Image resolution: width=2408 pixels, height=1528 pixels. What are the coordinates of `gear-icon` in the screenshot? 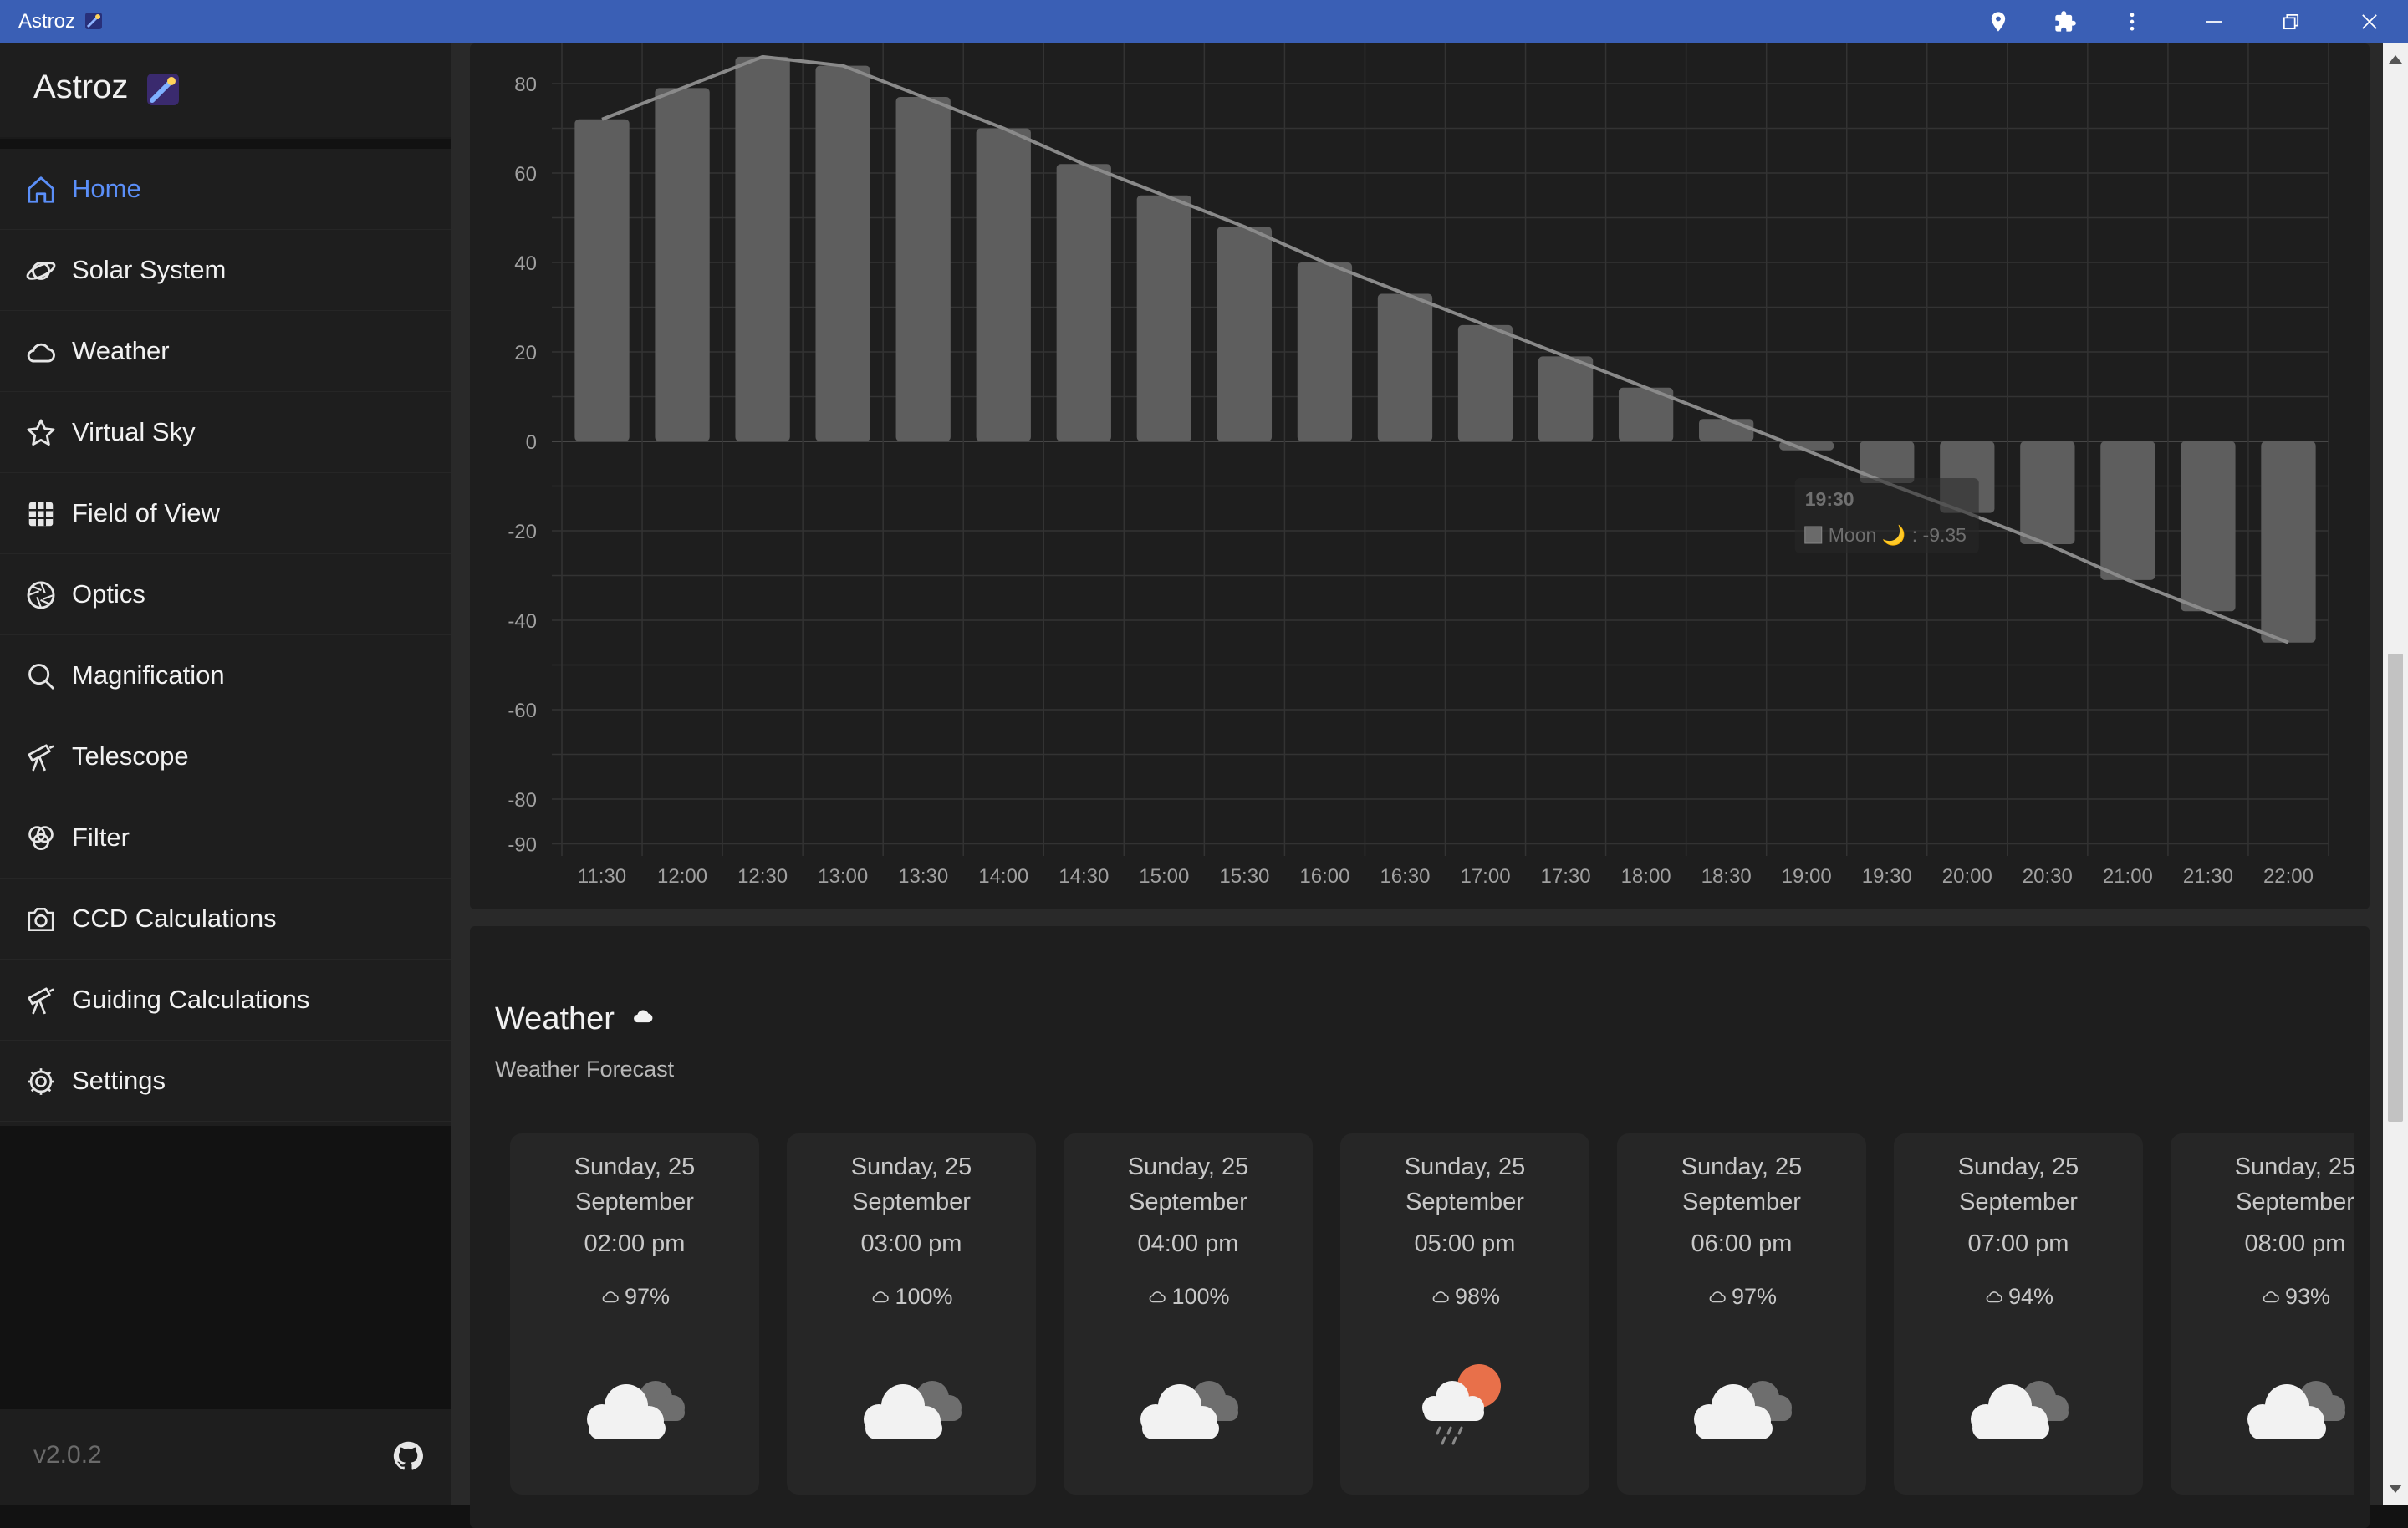 It's located at (41, 1082).